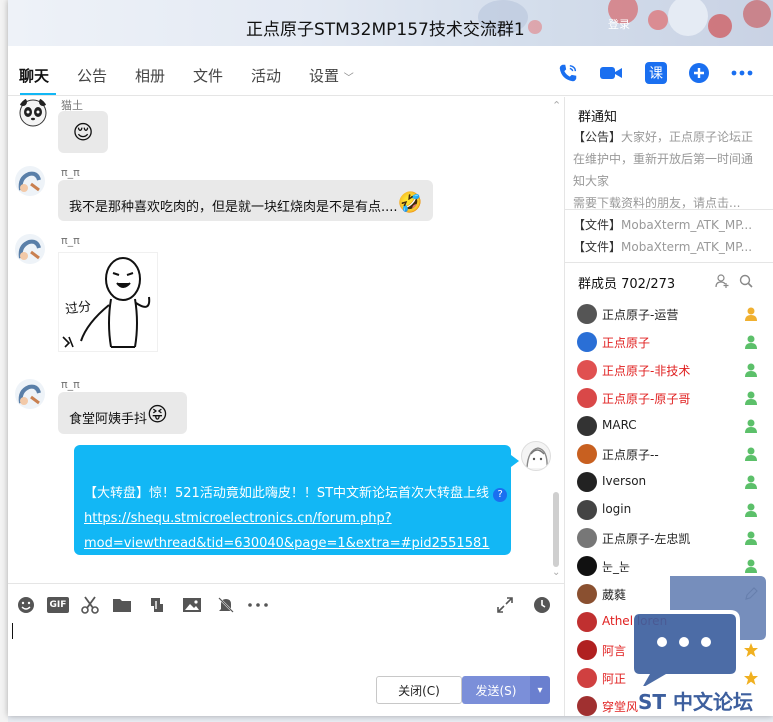  I want to click on member-name: 阿正, so click(614, 679).